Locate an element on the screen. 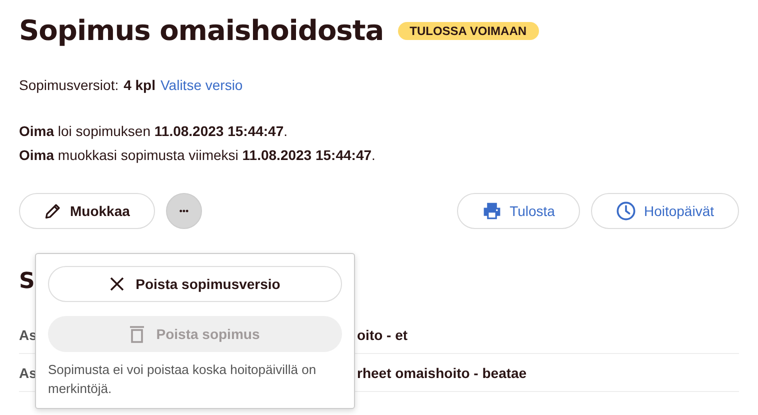 The image size is (758, 415). pencil-icon is located at coordinates (53, 211).